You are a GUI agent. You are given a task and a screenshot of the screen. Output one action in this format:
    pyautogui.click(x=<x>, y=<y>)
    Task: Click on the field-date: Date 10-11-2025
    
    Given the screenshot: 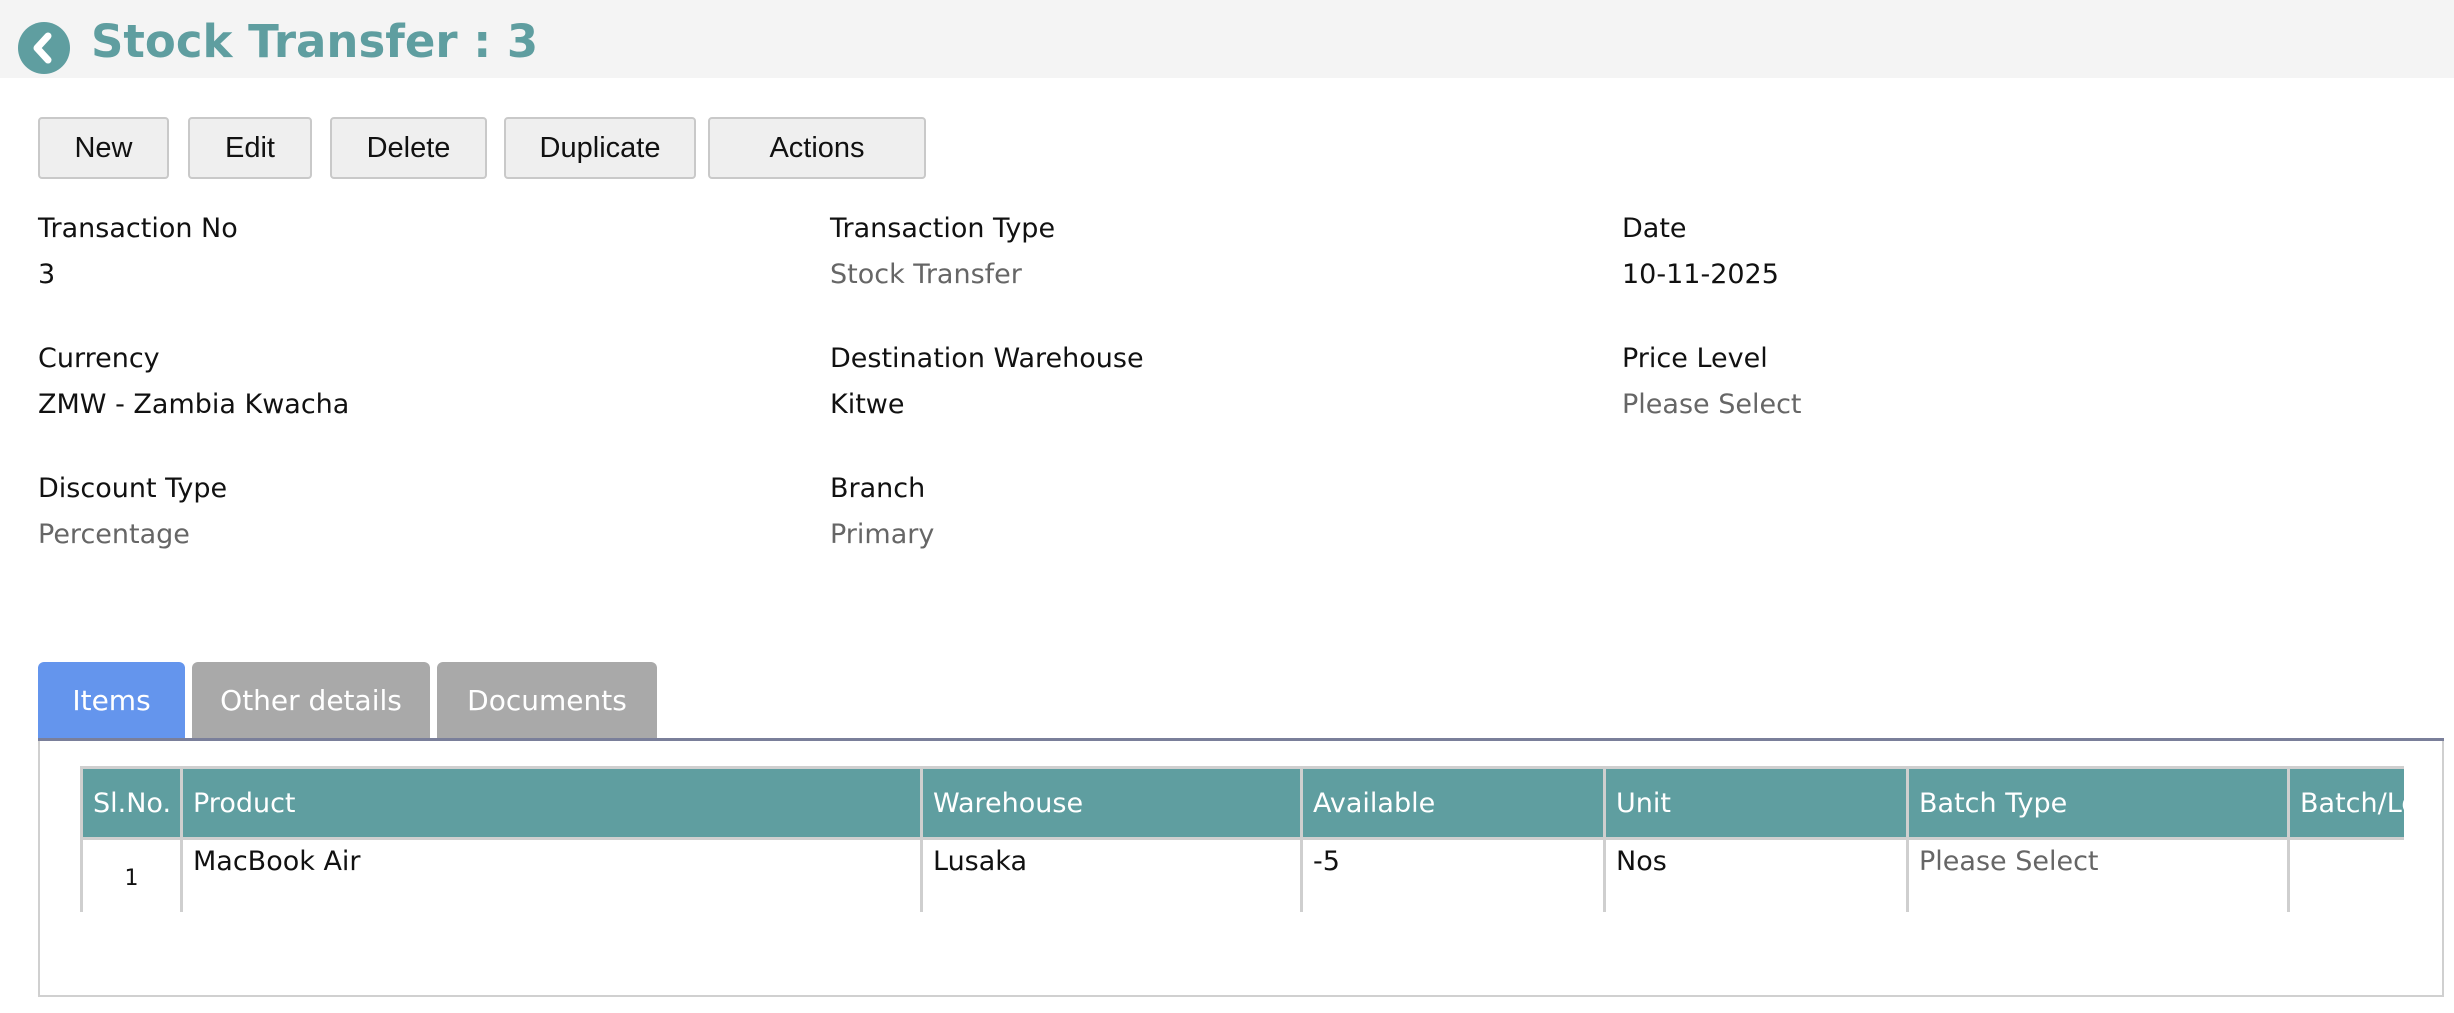 What is the action you would take?
    pyautogui.click(x=1700, y=252)
    